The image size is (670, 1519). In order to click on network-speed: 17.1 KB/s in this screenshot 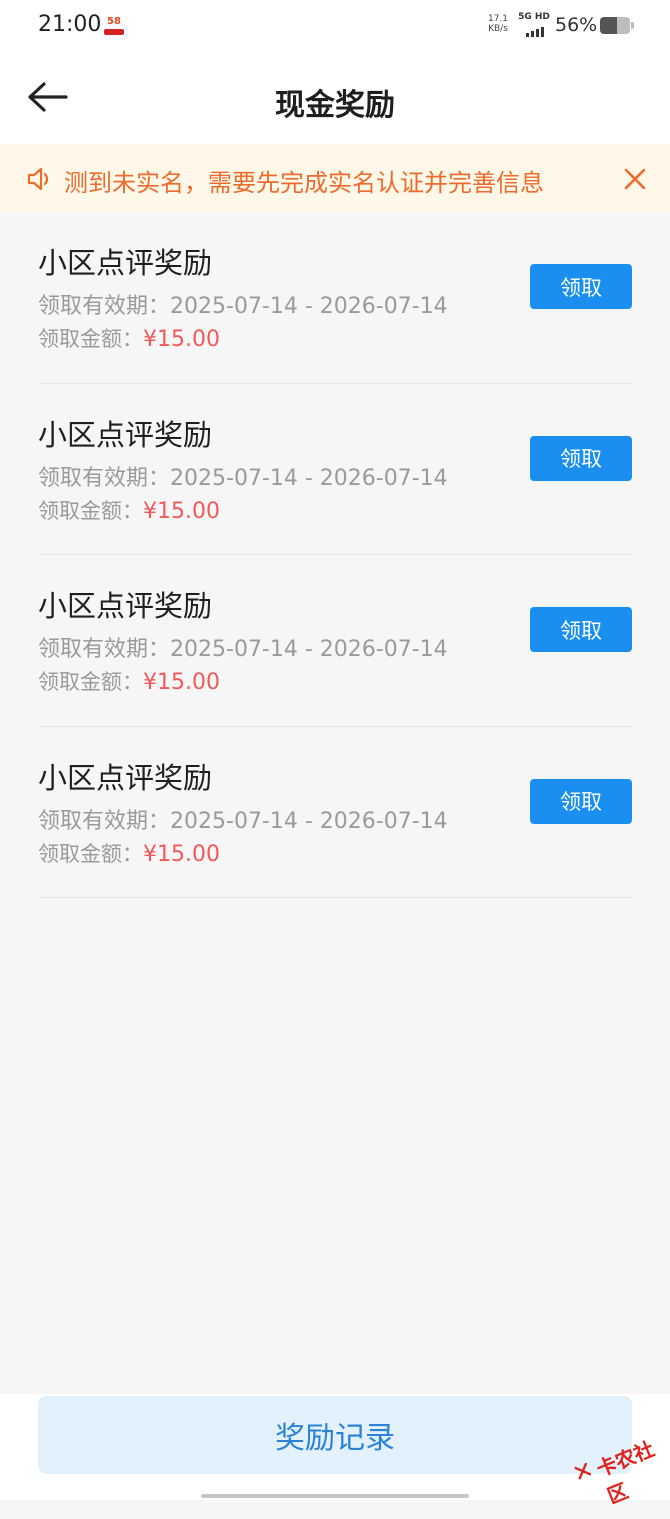, I will do `click(498, 24)`.